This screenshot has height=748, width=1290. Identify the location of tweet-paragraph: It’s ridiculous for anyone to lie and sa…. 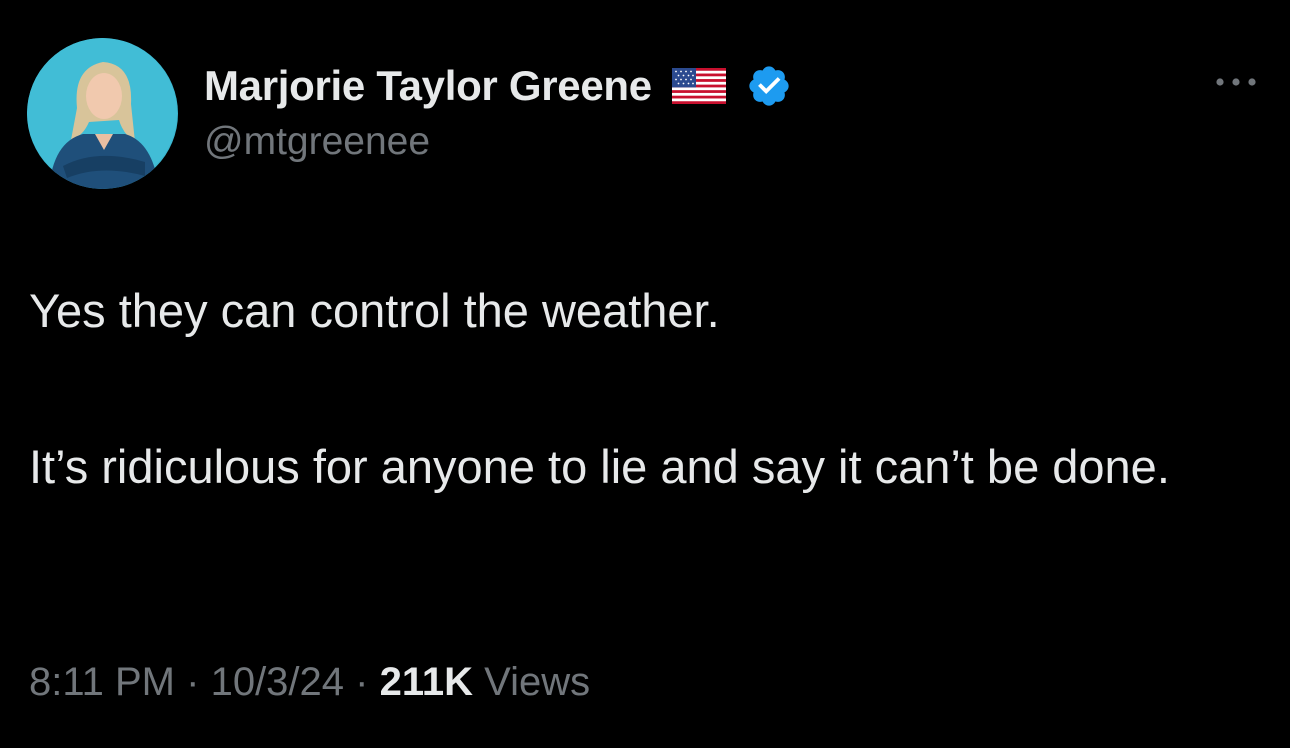
(599, 466).